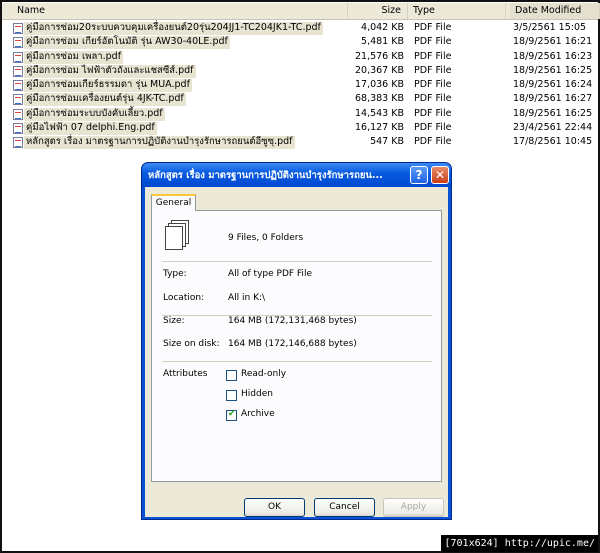 The image size is (600, 553). I want to click on type-label: Type:, so click(175, 274).